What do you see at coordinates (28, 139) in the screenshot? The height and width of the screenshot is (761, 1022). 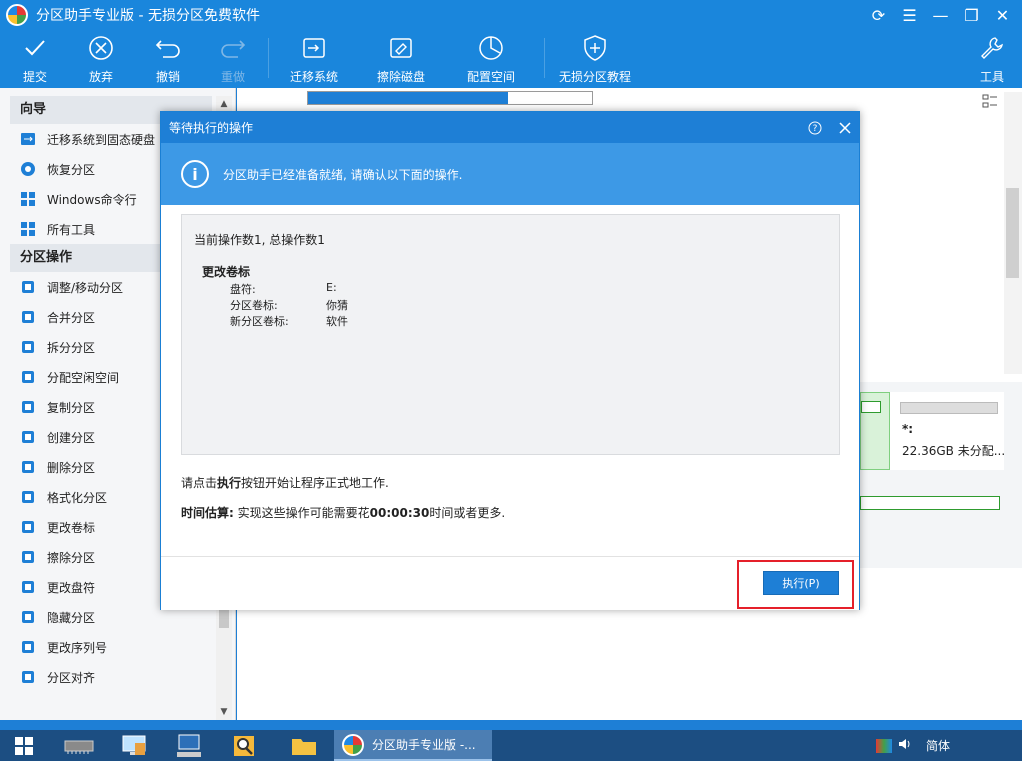 I see `migrate-ssd-icon` at bounding box center [28, 139].